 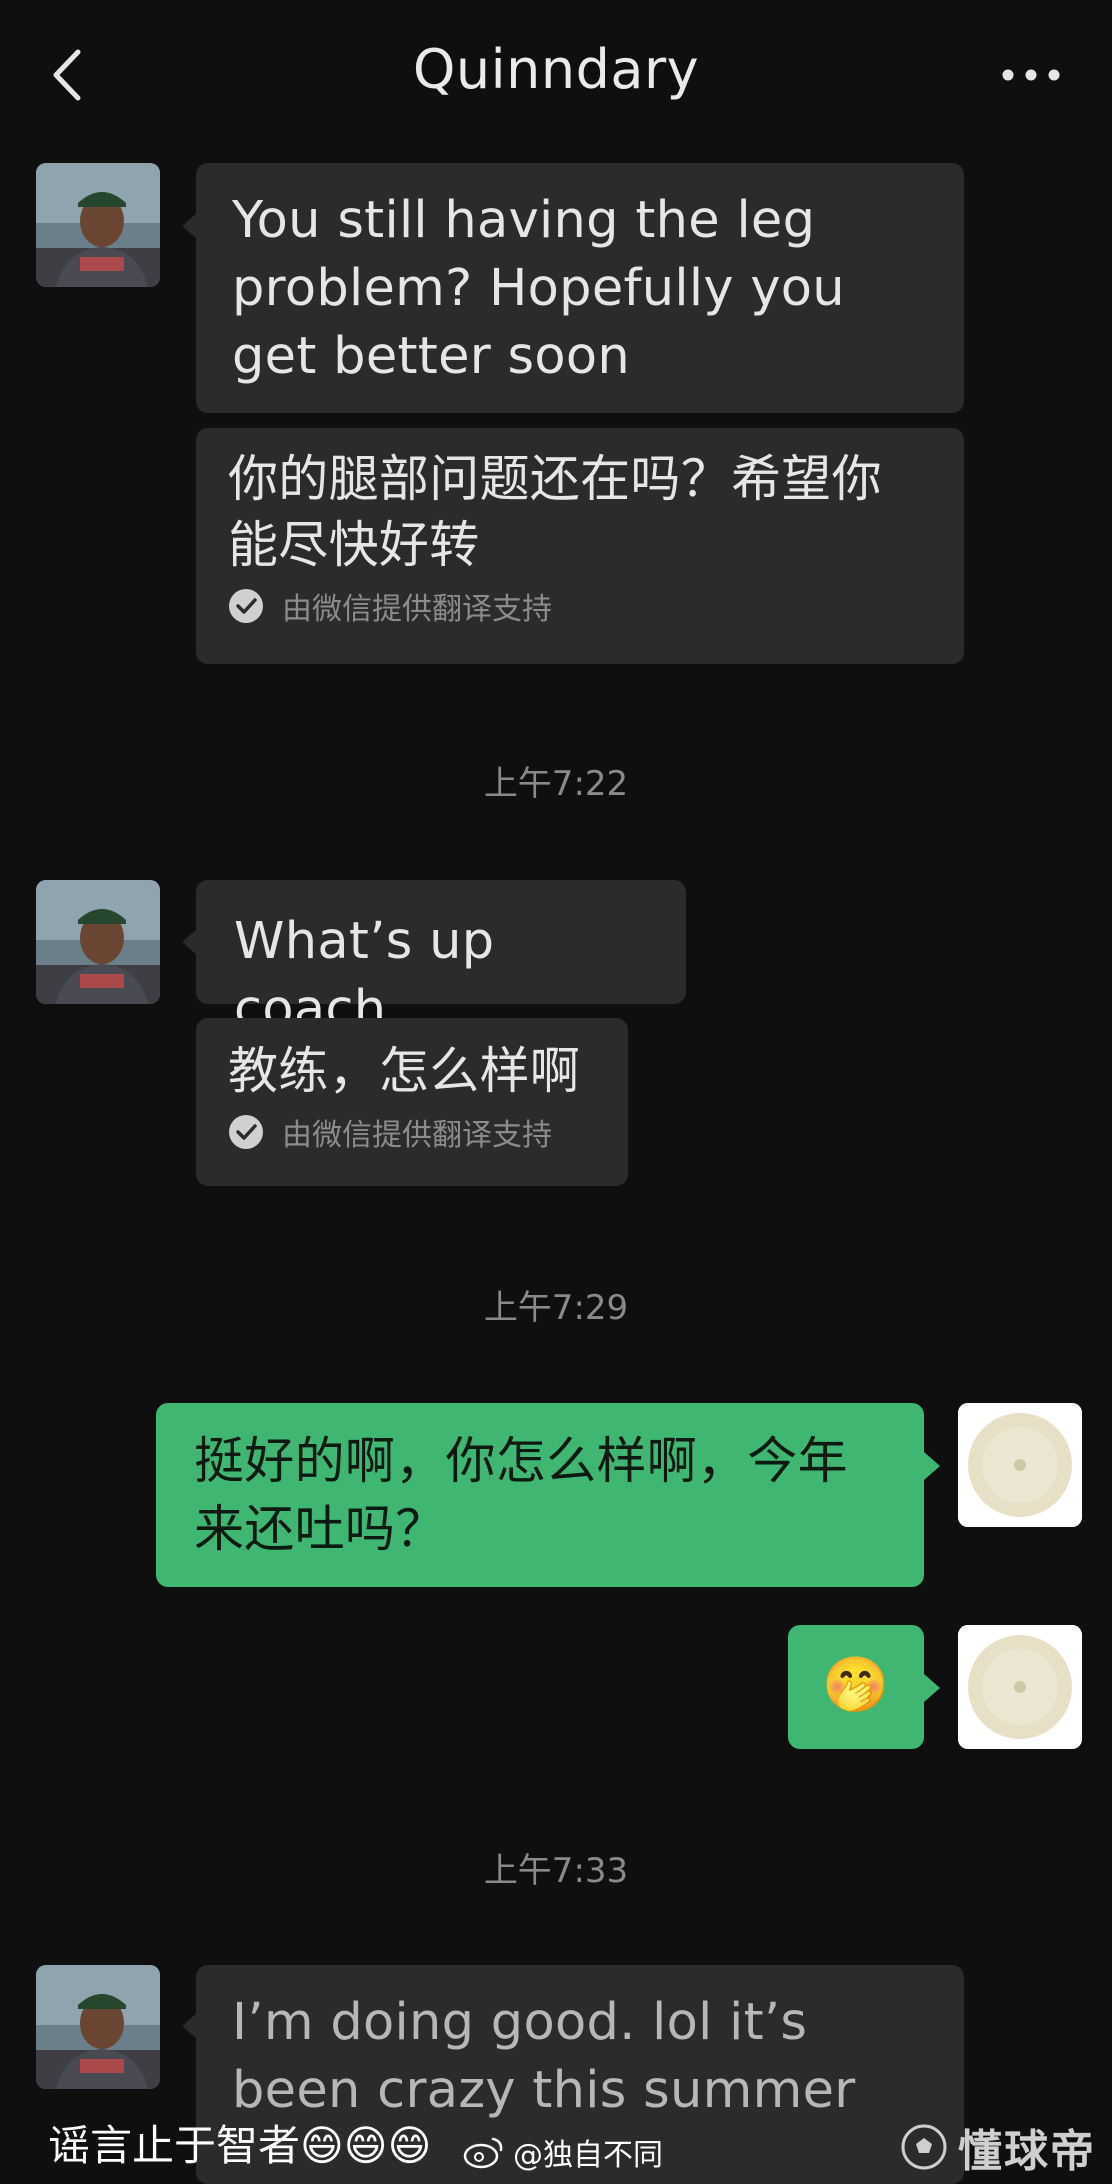 I want to click on watermark-text: 懂球帝, so click(x=1027, y=2151).